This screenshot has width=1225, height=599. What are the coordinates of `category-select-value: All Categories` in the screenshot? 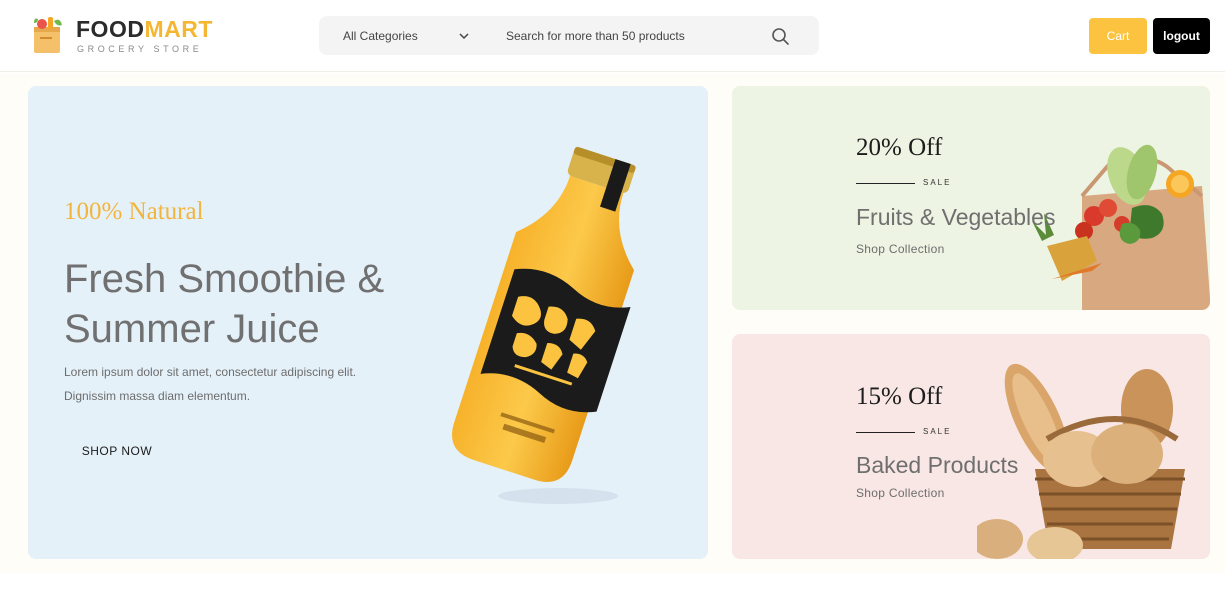 It's located at (380, 36).